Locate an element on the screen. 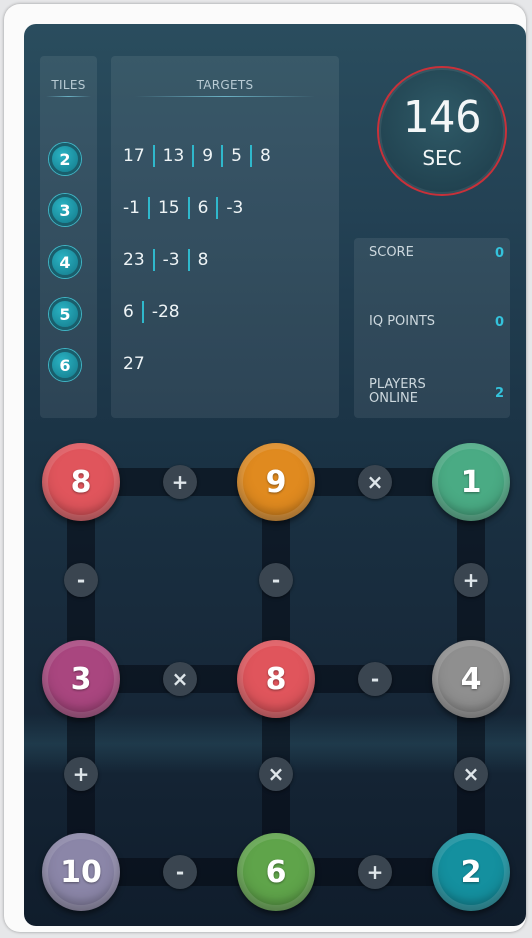  targets-header-underline is located at coordinates (225, 96).